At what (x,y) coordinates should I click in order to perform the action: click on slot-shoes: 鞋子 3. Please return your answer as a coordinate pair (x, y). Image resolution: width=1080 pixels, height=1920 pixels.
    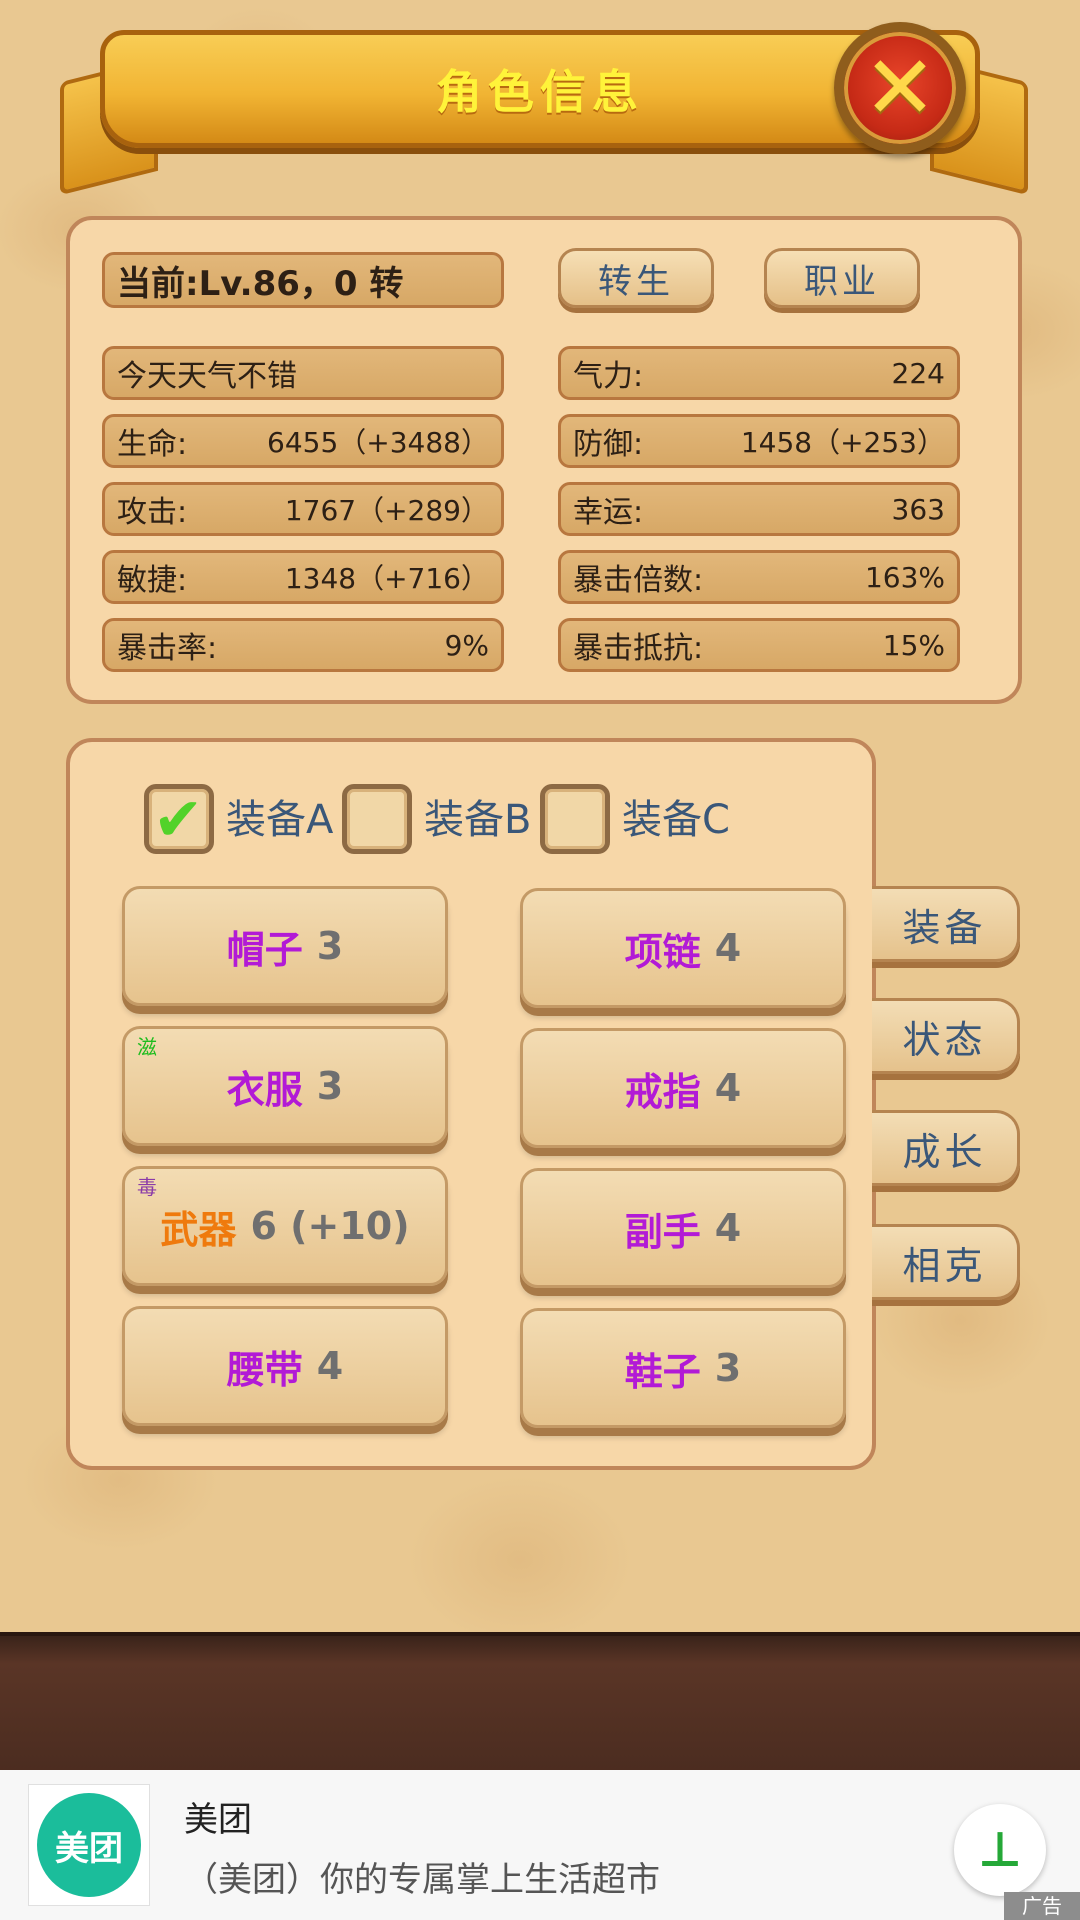
    Looking at the image, I should click on (683, 1368).